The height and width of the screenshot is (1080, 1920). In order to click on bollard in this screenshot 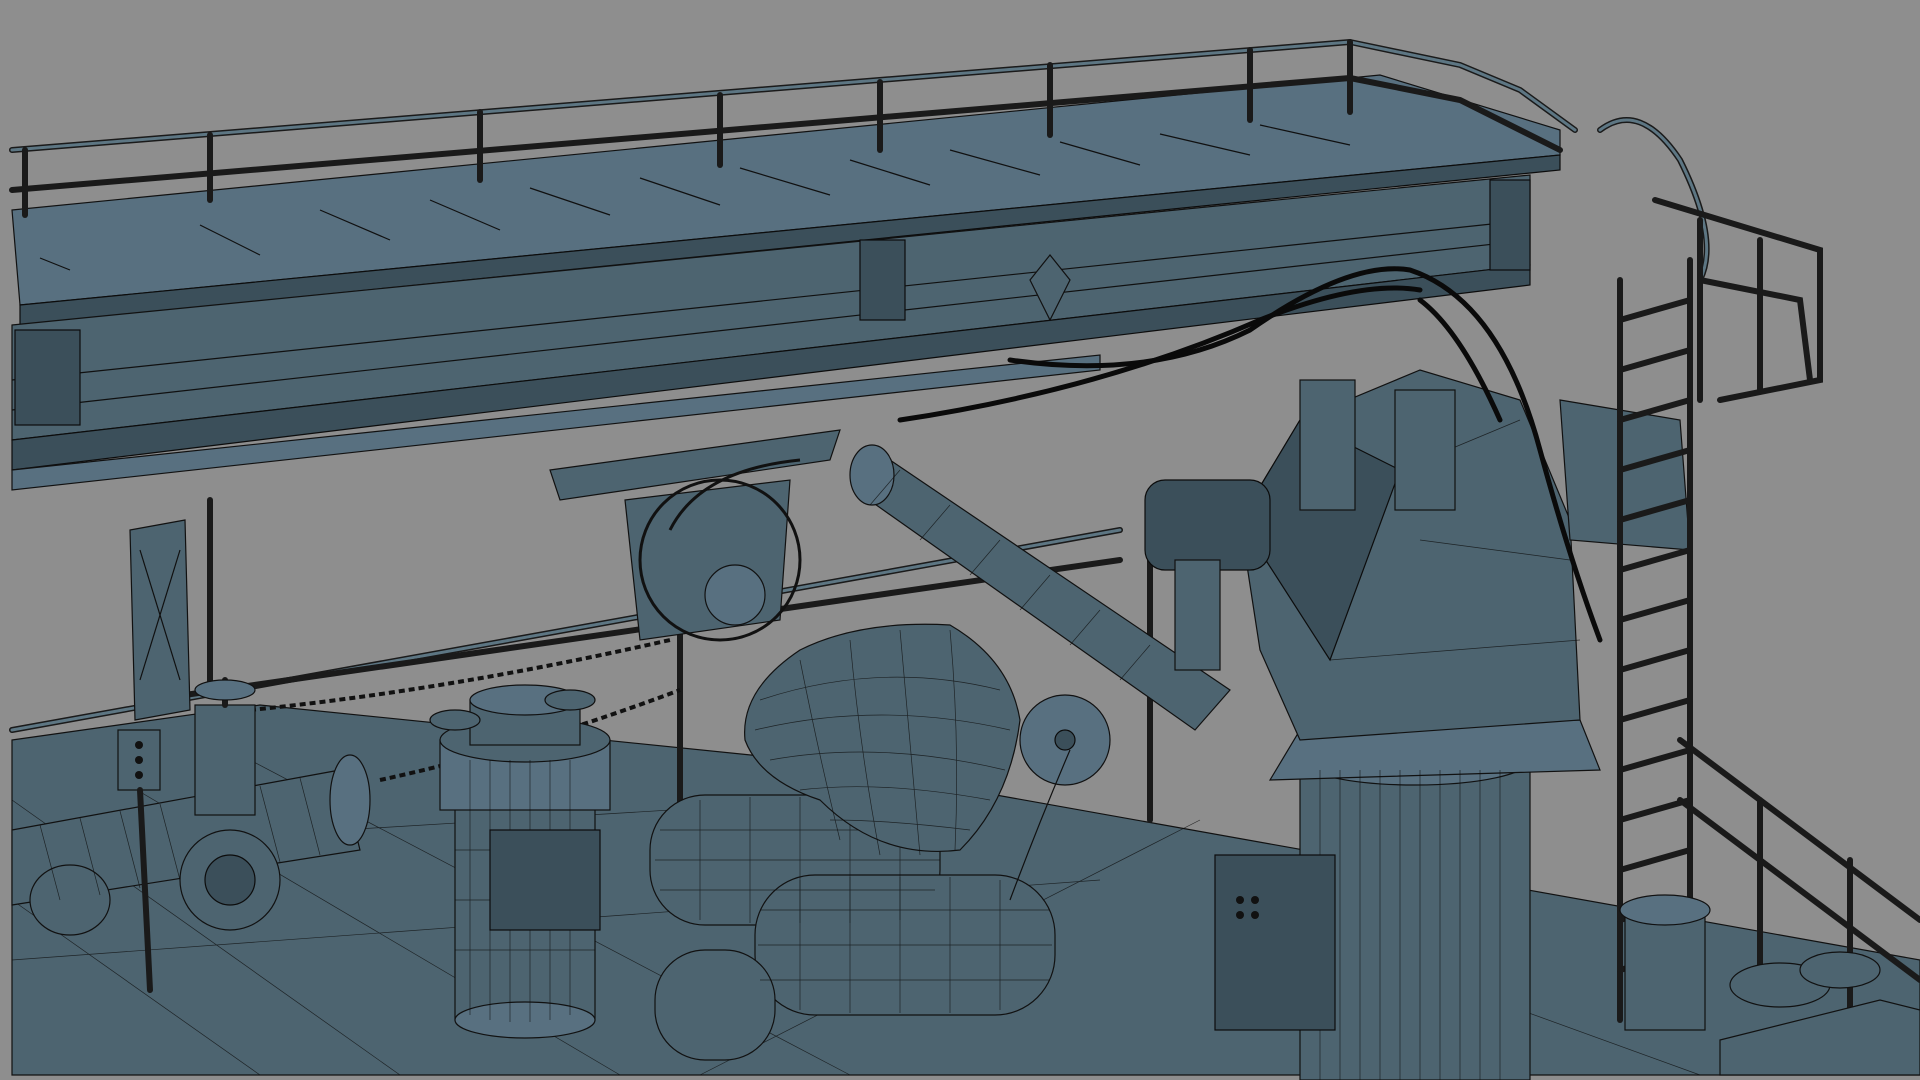, I will do `click(520, 861)`.